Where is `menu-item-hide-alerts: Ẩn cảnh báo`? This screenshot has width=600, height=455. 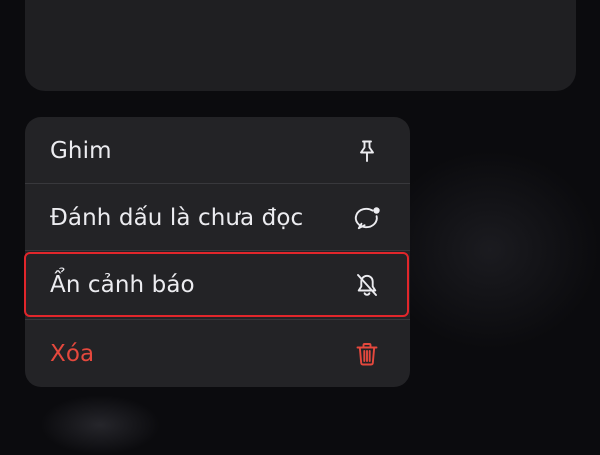
menu-item-hide-alerts: Ẩn cảnh báo is located at coordinates (217, 284).